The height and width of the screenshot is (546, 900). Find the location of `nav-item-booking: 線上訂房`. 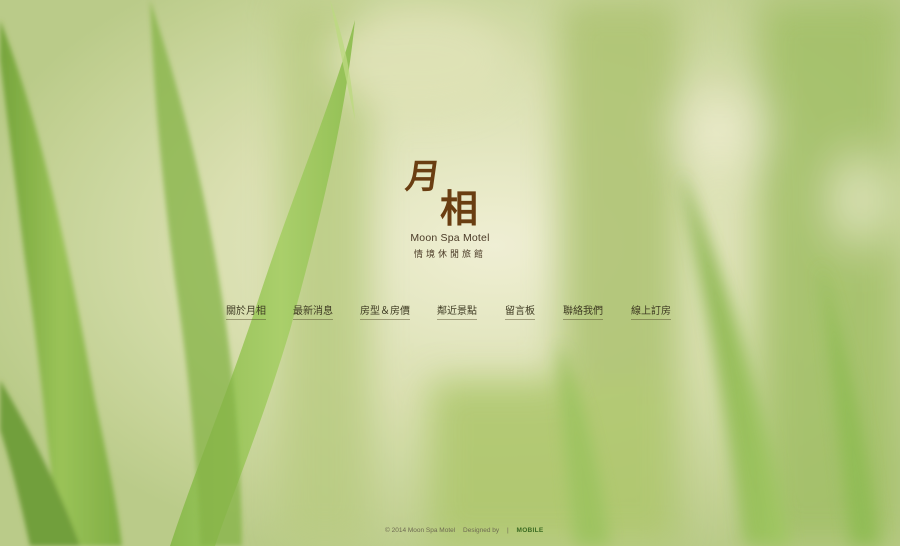

nav-item-booking: 線上訂房 is located at coordinates (651, 311).